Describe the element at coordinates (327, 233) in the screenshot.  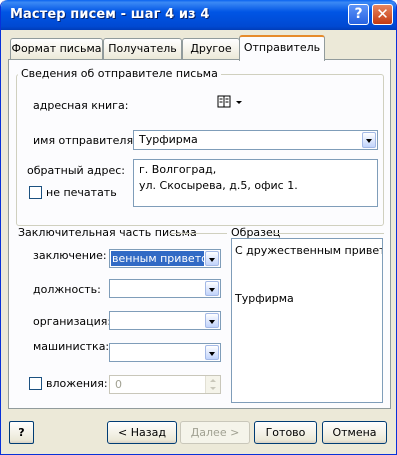
I see `preview-group-line` at that location.